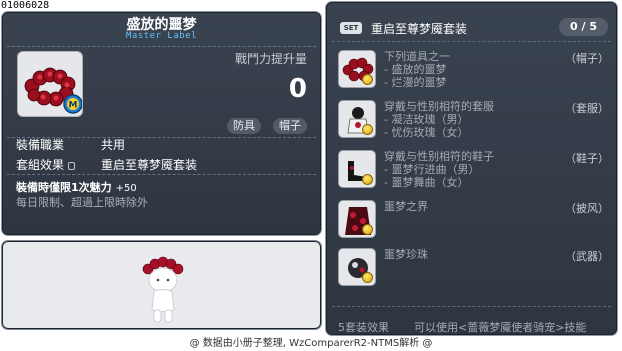 This screenshot has width=622, height=351. Describe the element at coordinates (244, 126) in the screenshot. I see `tag-armor: 防具` at that location.